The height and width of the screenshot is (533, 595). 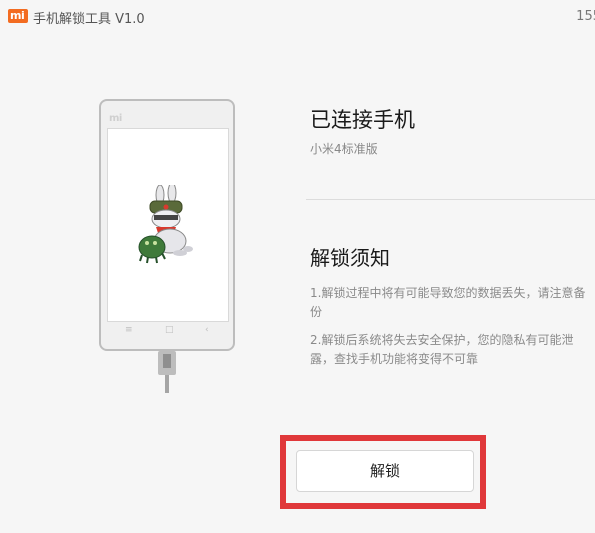 I want to click on app-title: 手机解锁工具 V1.0, so click(x=89, y=19).